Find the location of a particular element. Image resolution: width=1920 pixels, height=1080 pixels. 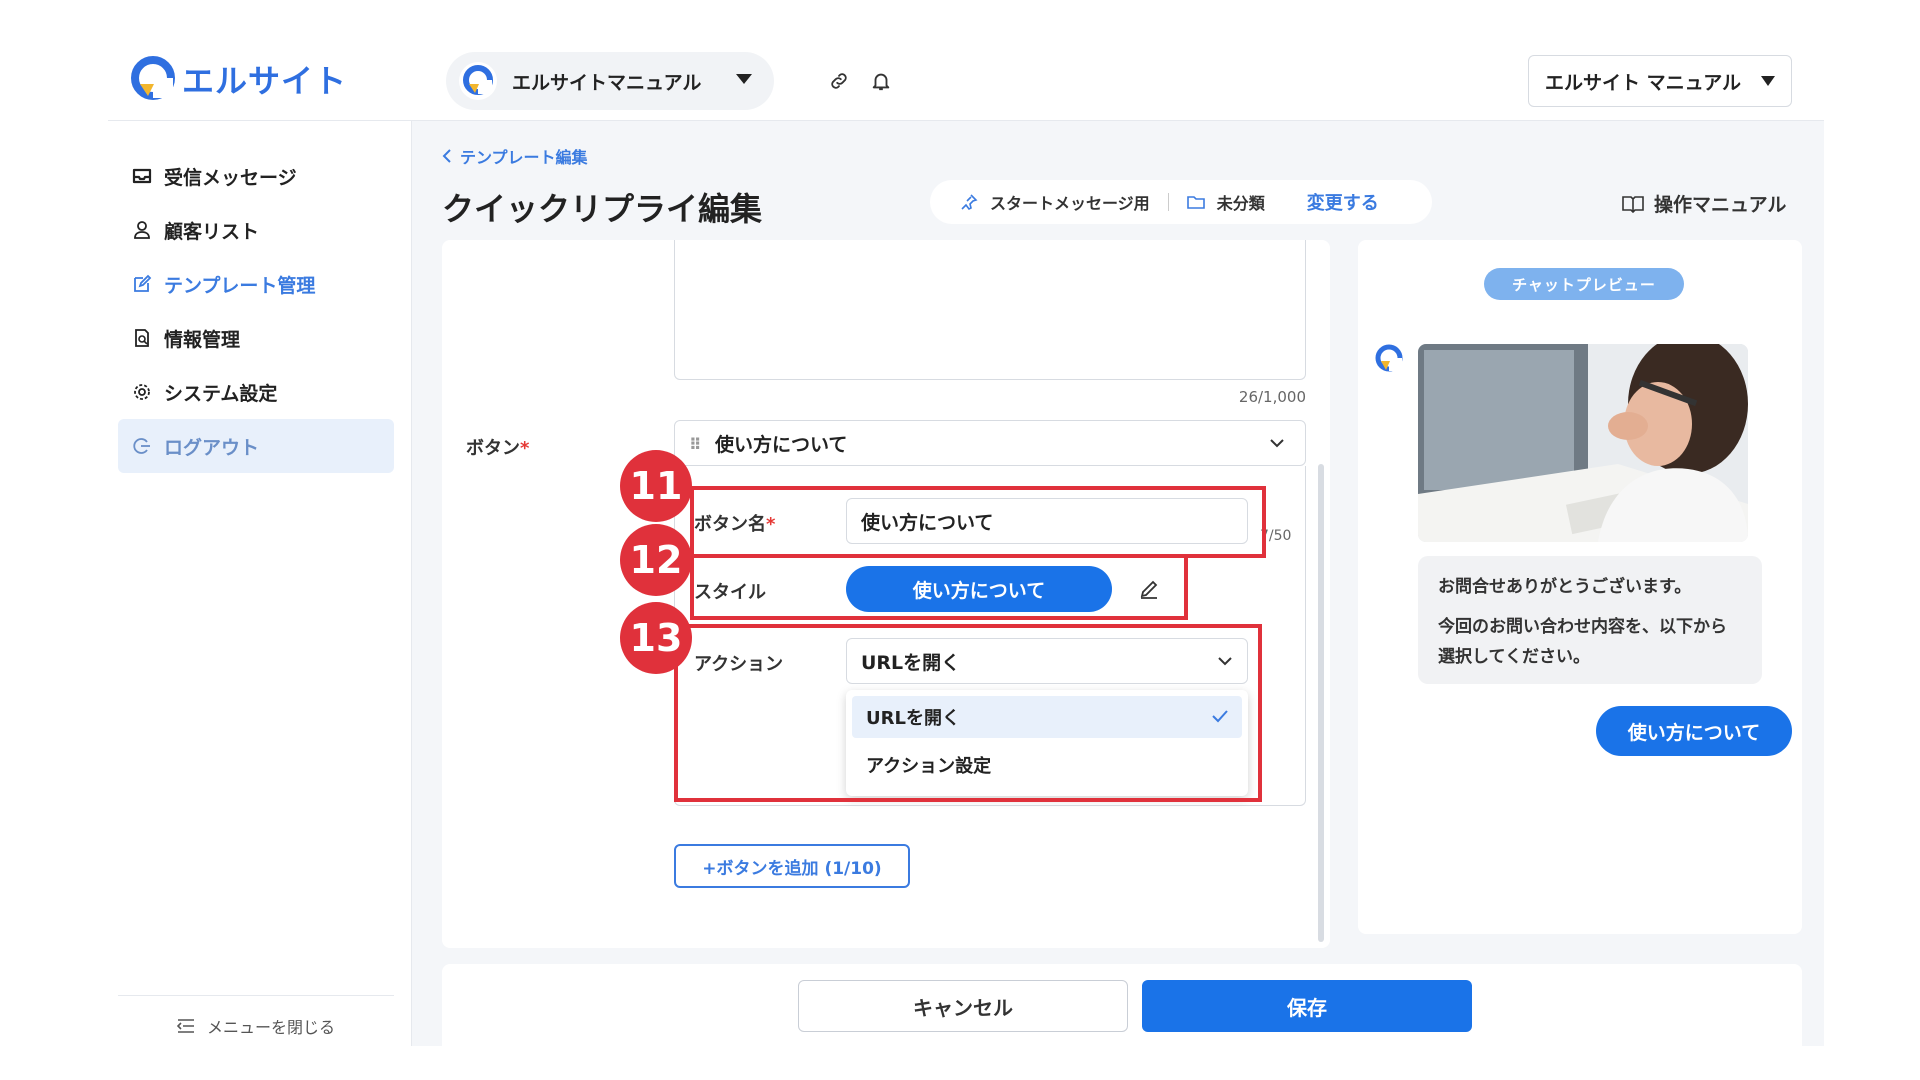

breadcrumb: テンプレート編集 is located at coordinates (515, 156).